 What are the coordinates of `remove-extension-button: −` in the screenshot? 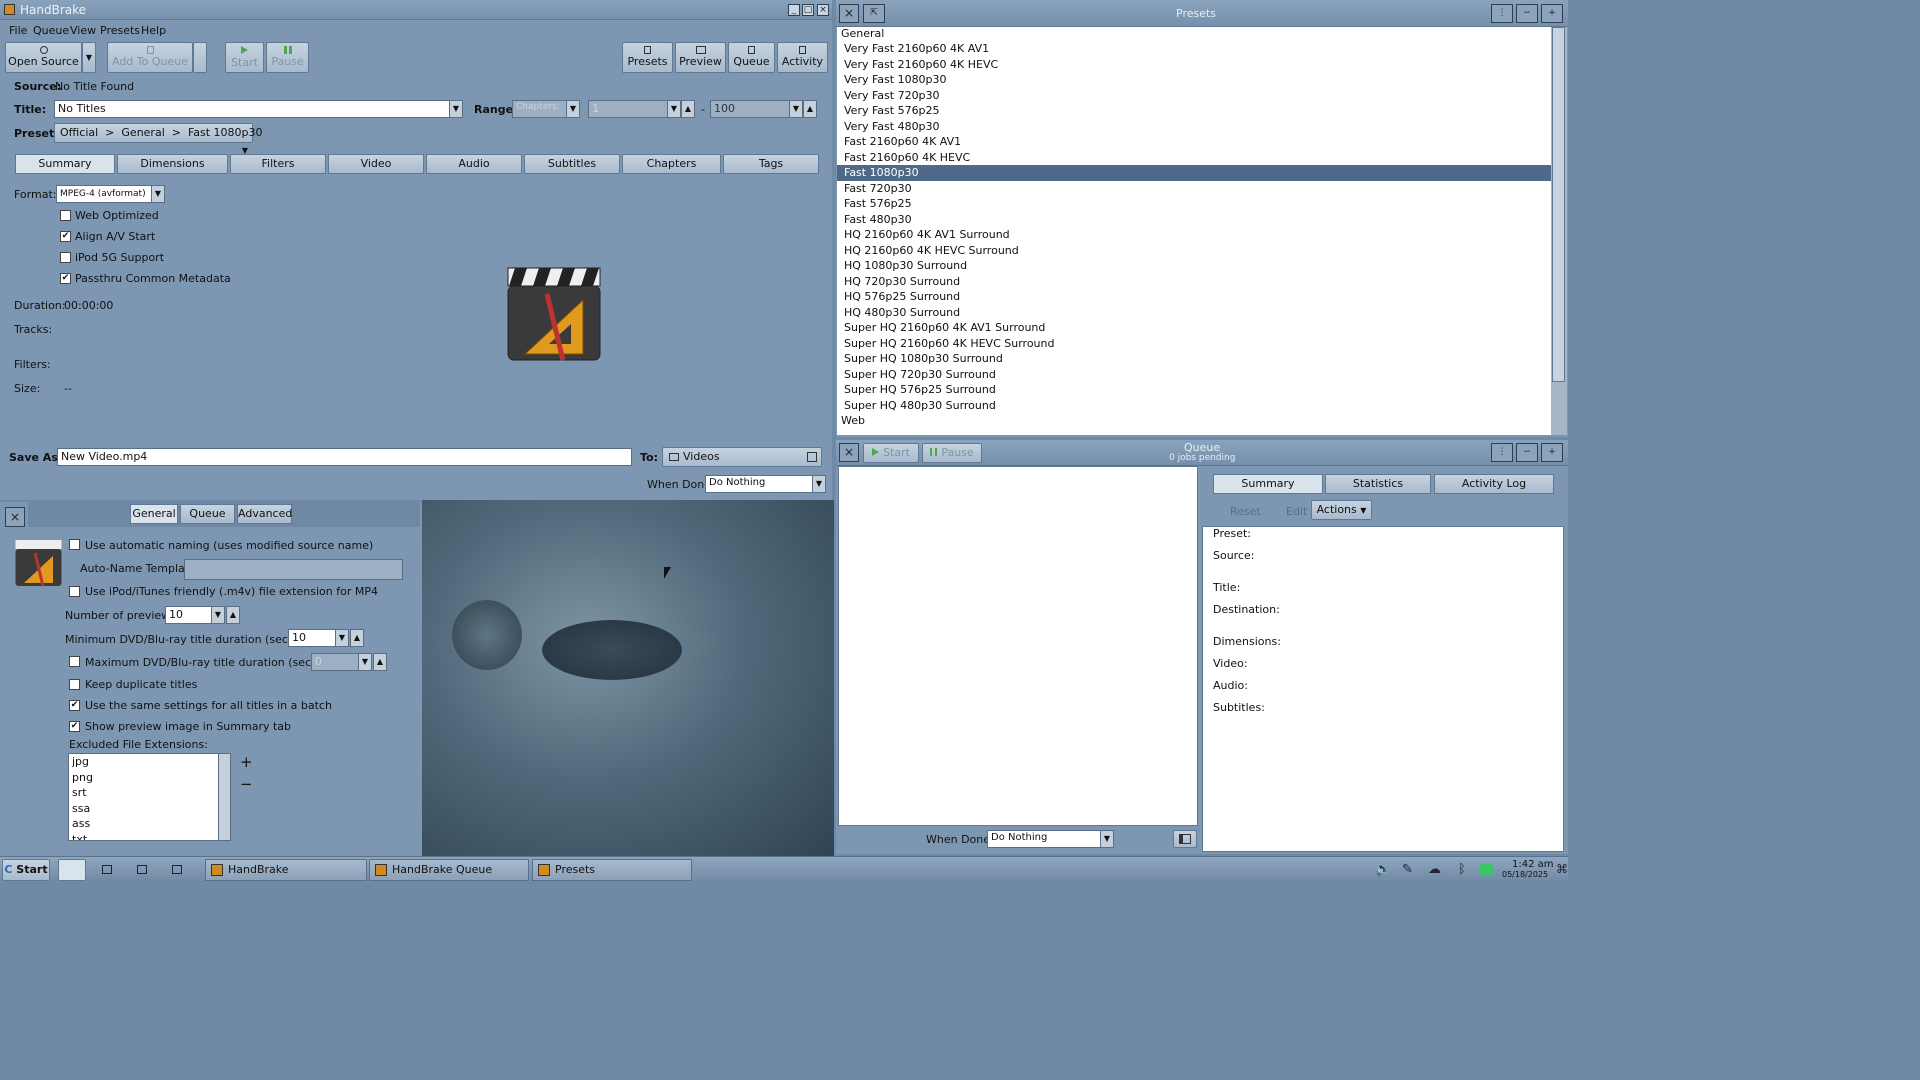 It's located at (246, 784).